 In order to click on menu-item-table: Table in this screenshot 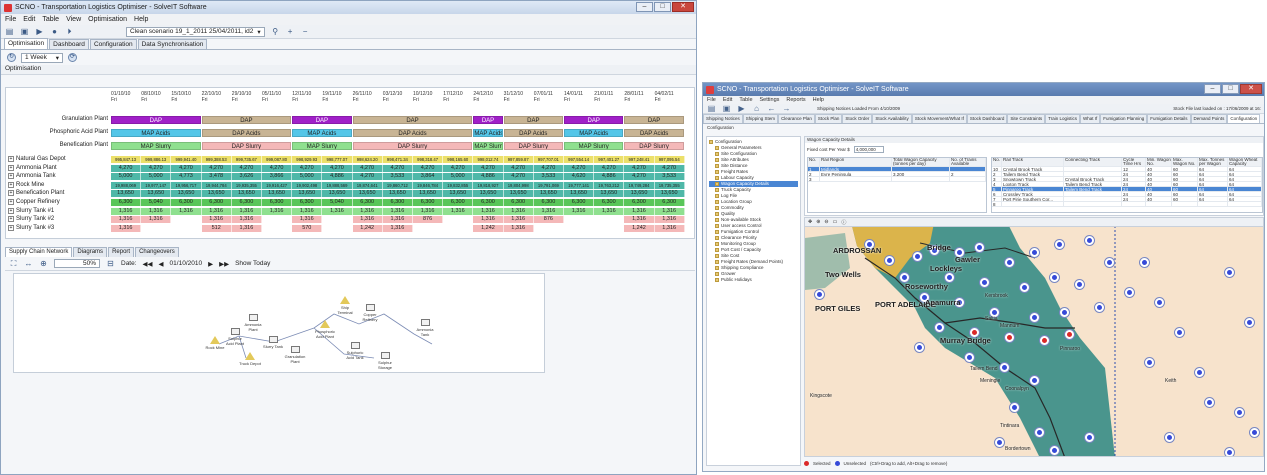, I will do `click(50, 19)`.